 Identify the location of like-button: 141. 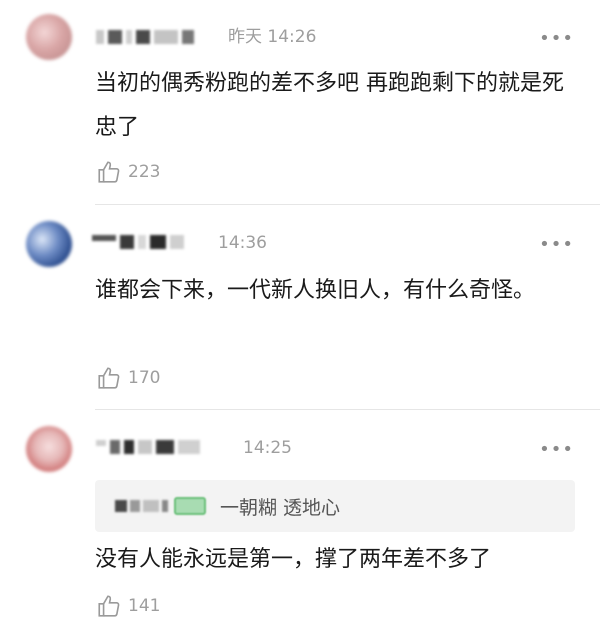
(128, 606).